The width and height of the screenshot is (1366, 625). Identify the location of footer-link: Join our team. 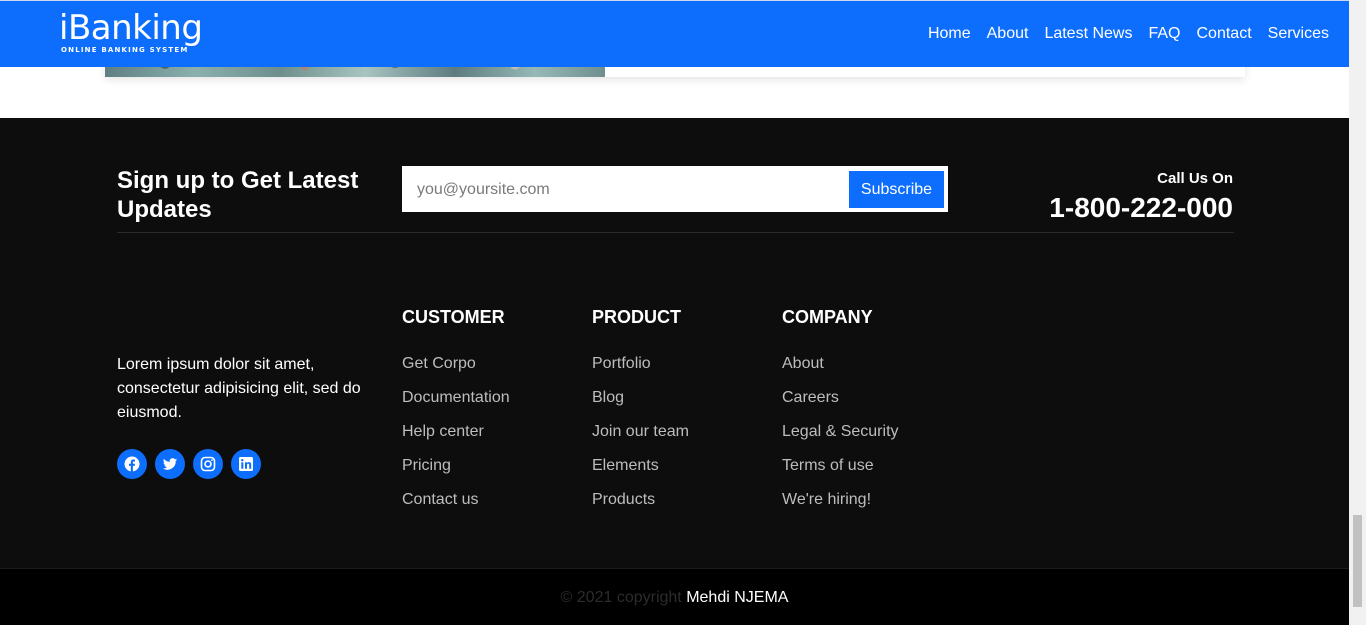
(640, 439).